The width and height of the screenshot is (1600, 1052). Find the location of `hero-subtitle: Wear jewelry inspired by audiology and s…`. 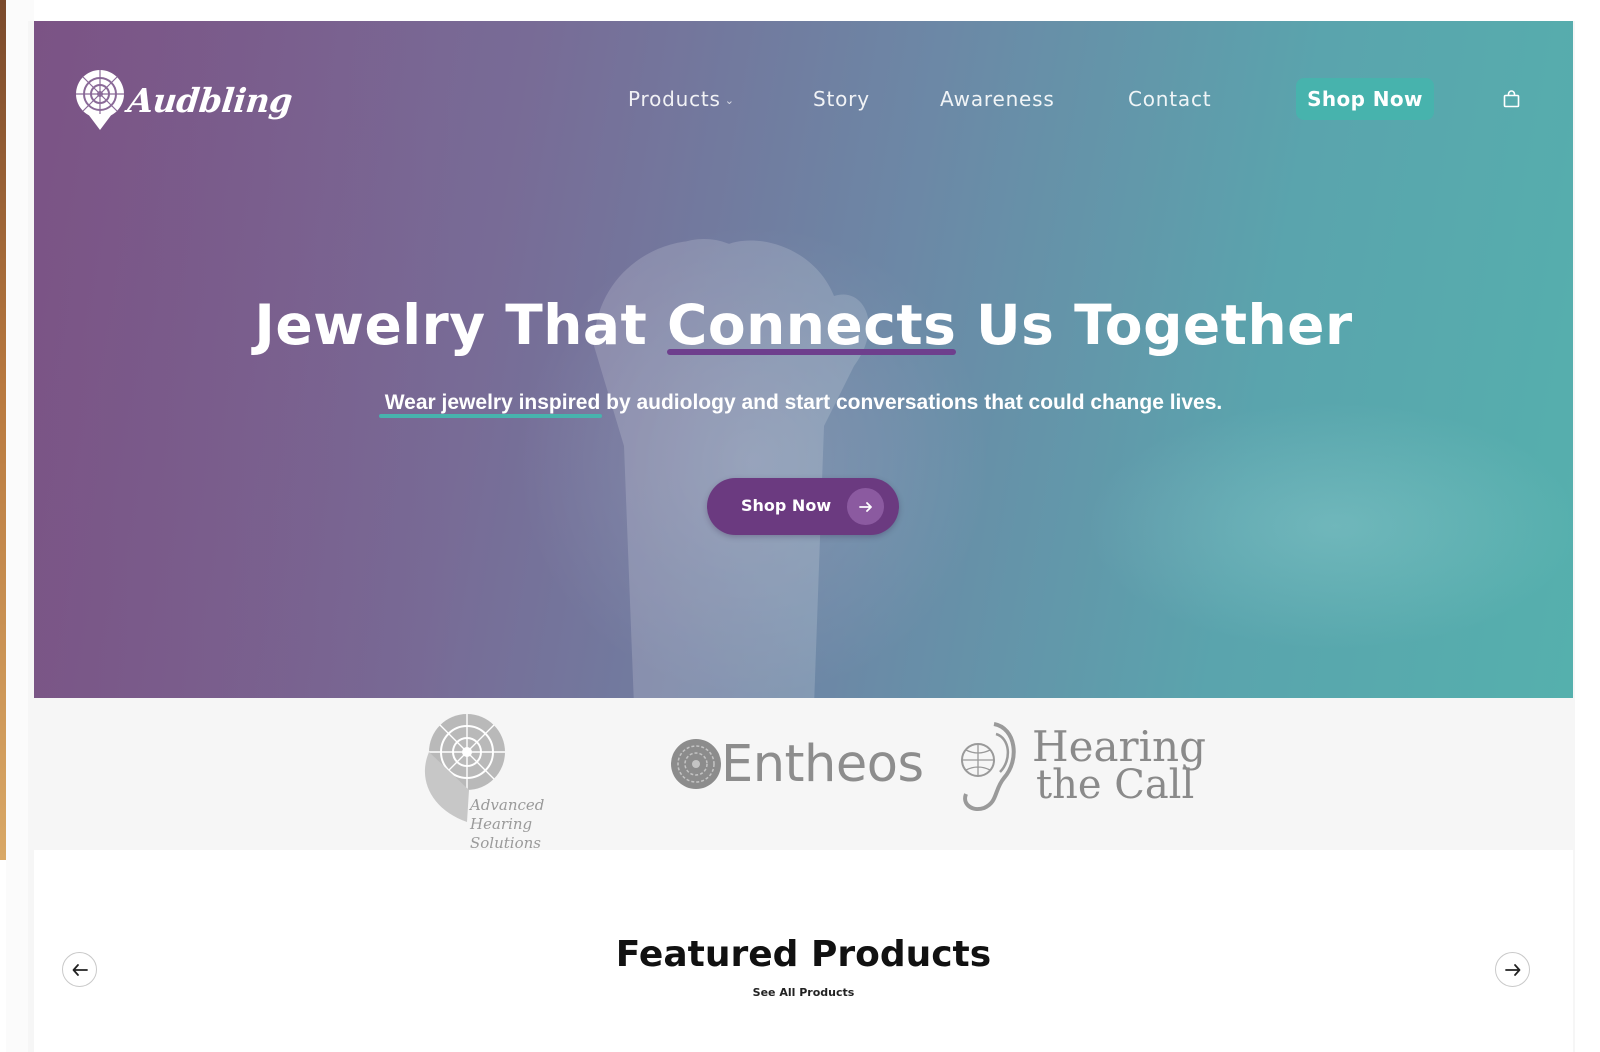

hero-subtitle: Wear jewelry inspired by audiology and s… is located at coordinates (803, 403).